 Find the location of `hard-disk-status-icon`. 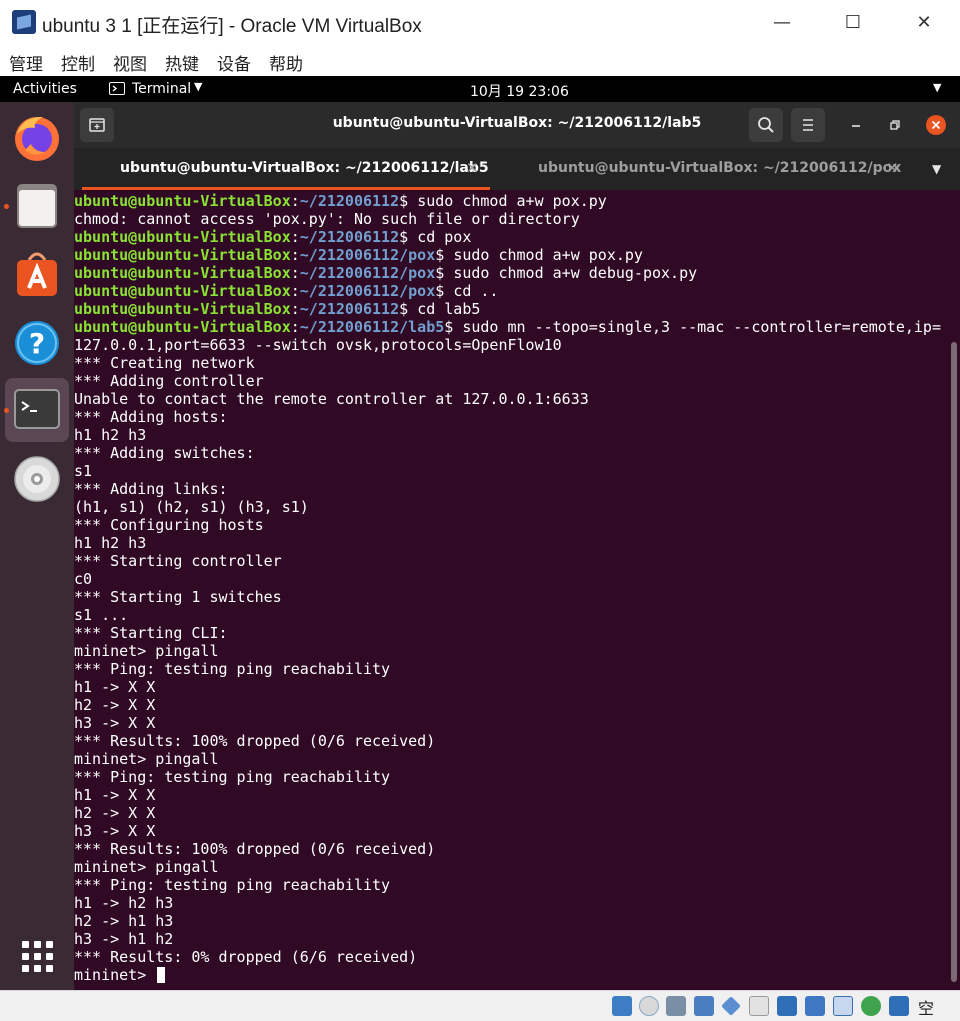

hard-disk-status-icon is located at coordinates (622, 1006).